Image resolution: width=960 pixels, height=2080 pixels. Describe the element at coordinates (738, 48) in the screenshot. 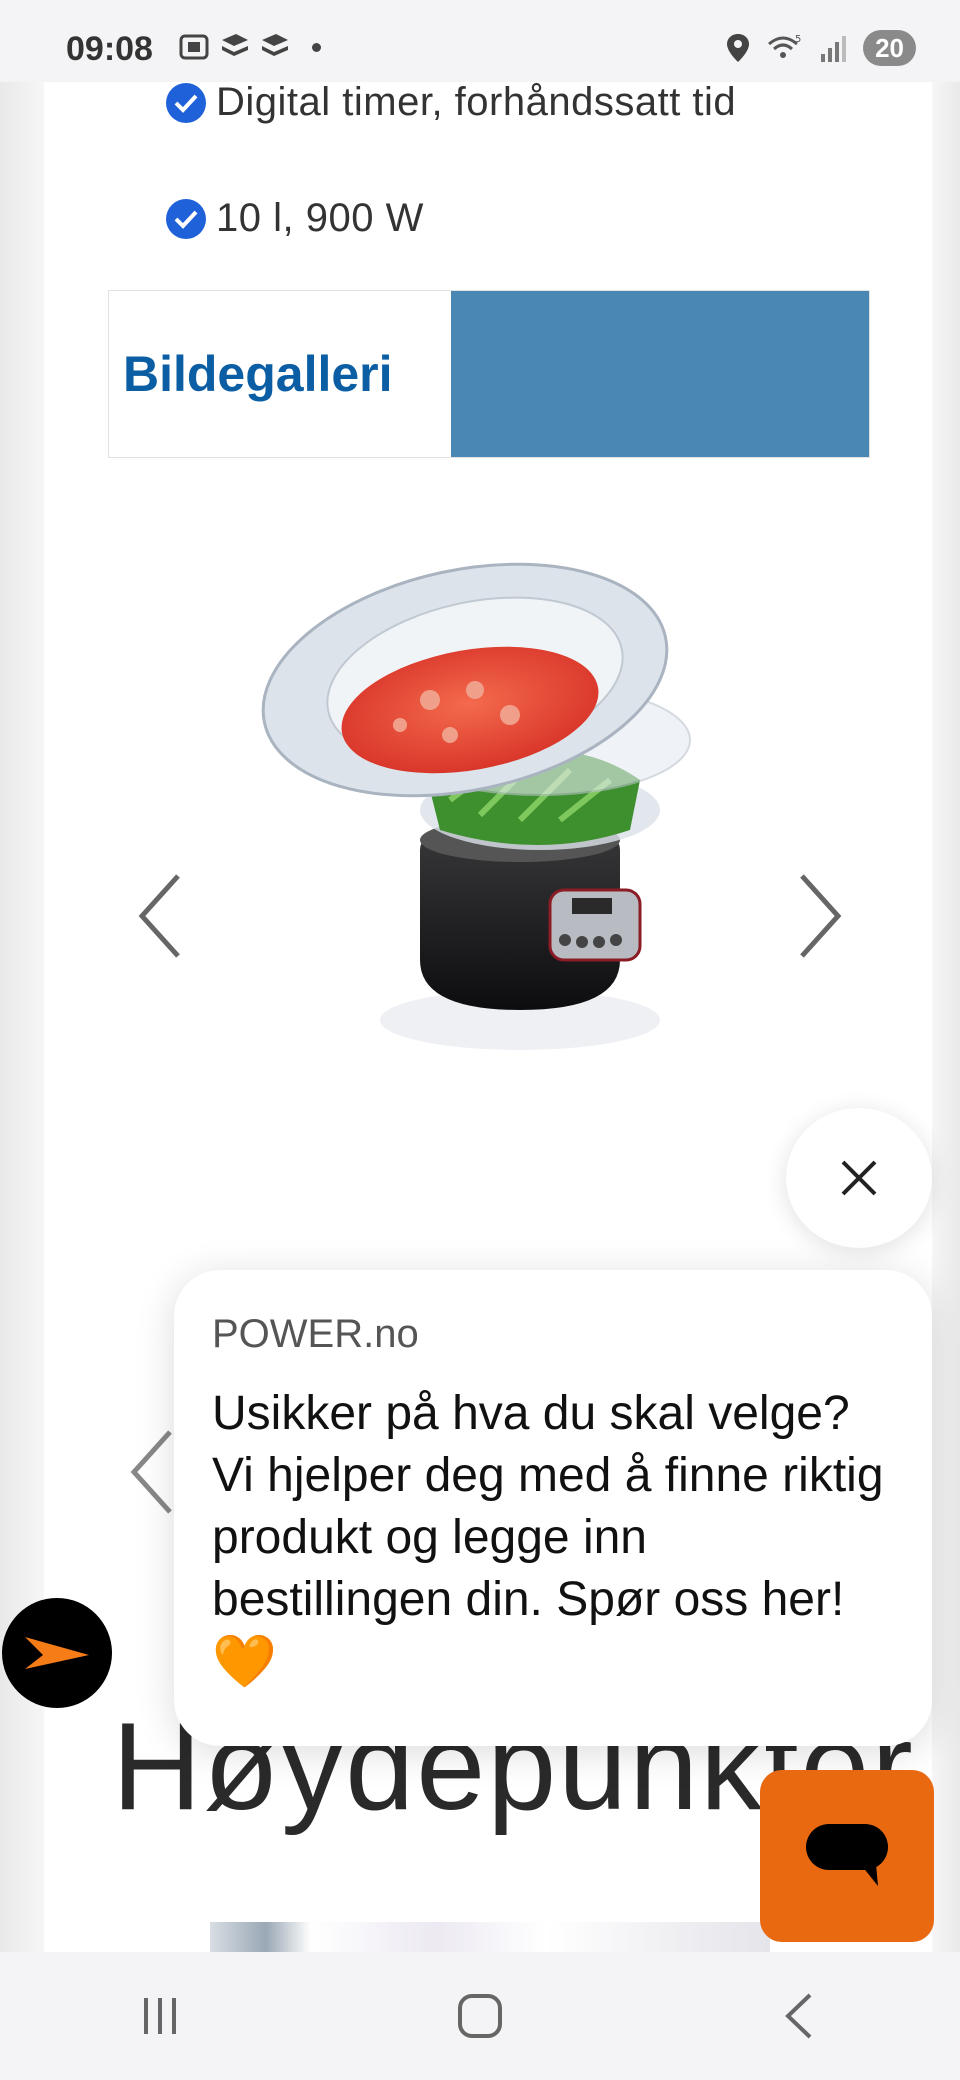

I see `location-icon` at that location.